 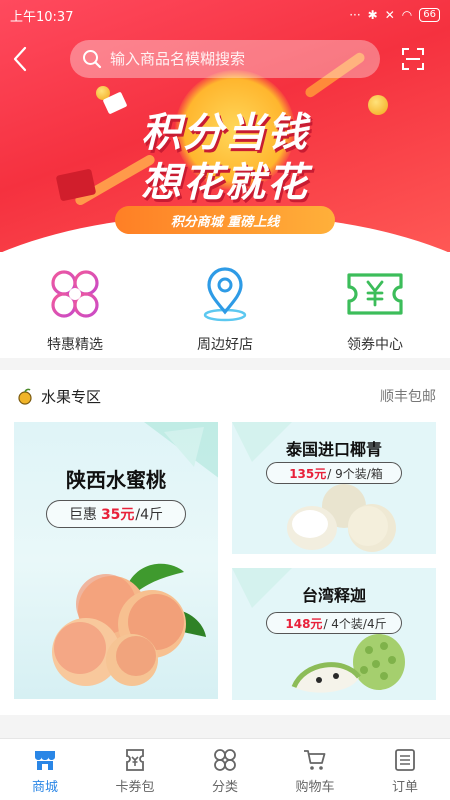 I want to click on banner-subtitle: 积分商城 重磅上线, so click(x=225, y=220).